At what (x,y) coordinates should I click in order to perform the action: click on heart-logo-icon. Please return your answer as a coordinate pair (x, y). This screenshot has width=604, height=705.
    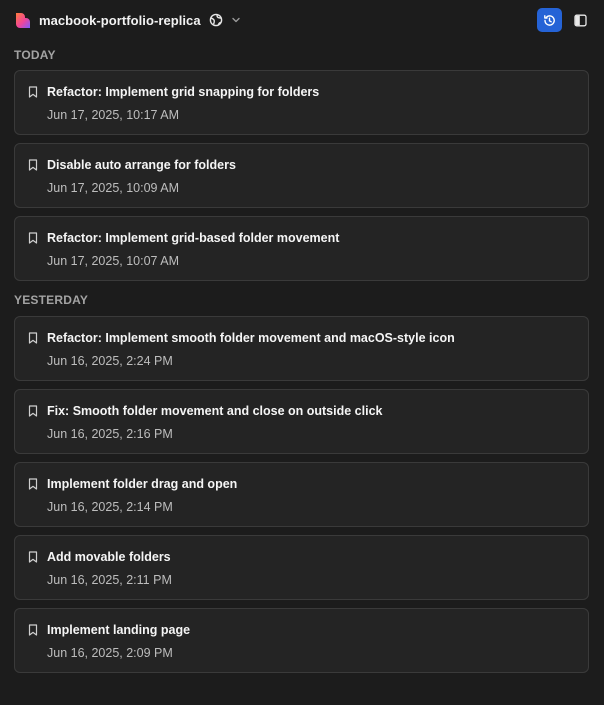
    Looking at the image, I should click on (22, 20).